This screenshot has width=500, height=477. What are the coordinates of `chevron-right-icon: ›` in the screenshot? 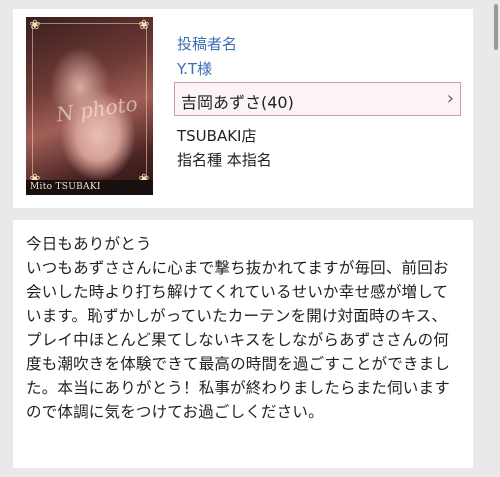 It's located at (450, 98).